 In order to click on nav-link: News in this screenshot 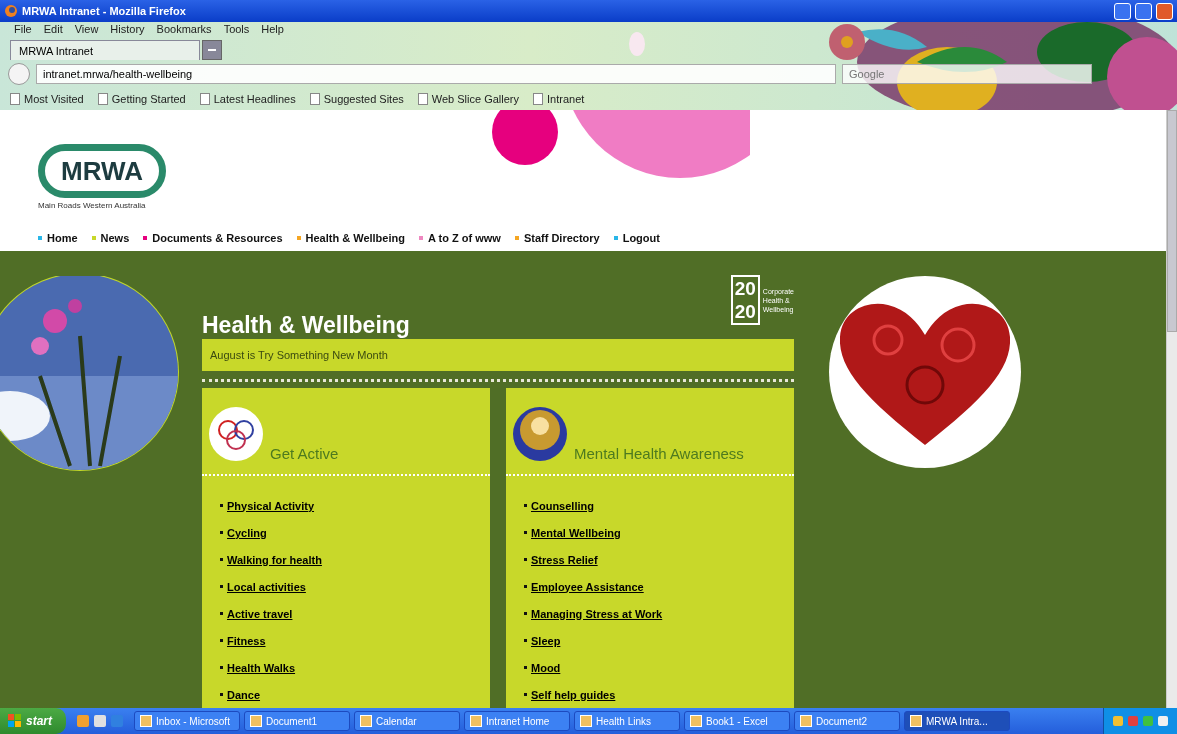, I will do `click(110, 238)`.